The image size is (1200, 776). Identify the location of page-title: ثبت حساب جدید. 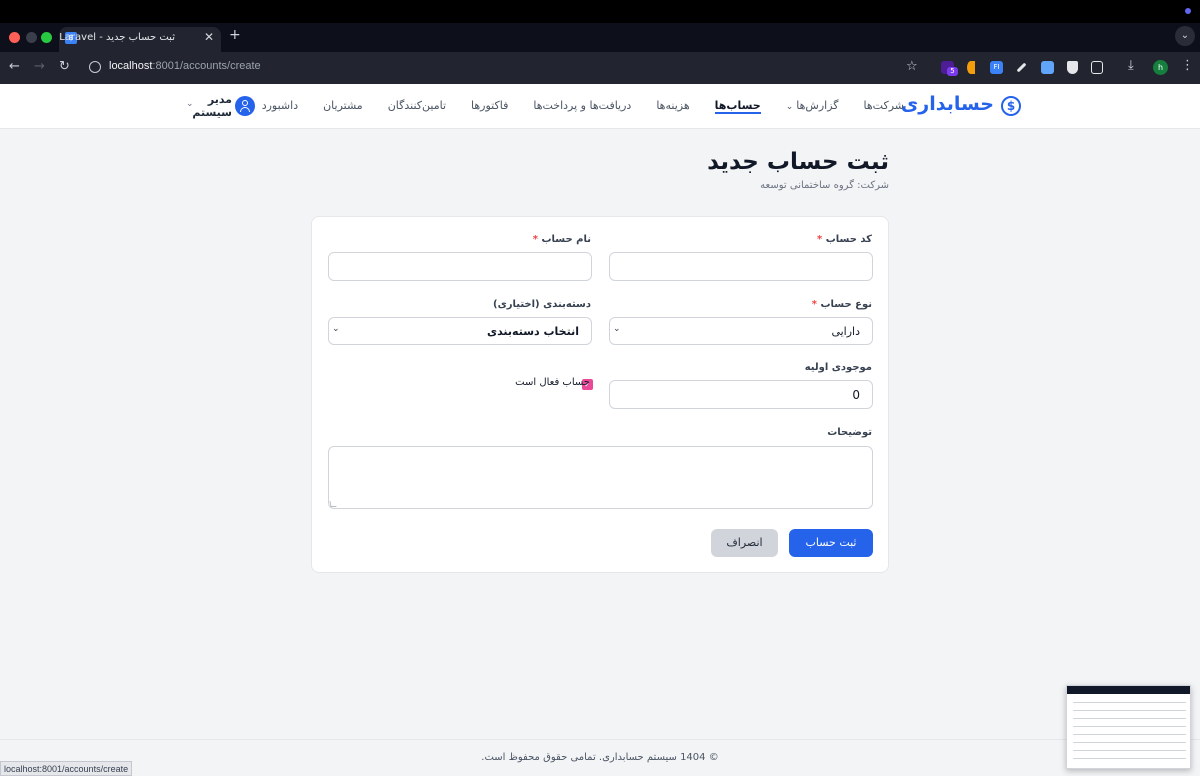
(798, 162).